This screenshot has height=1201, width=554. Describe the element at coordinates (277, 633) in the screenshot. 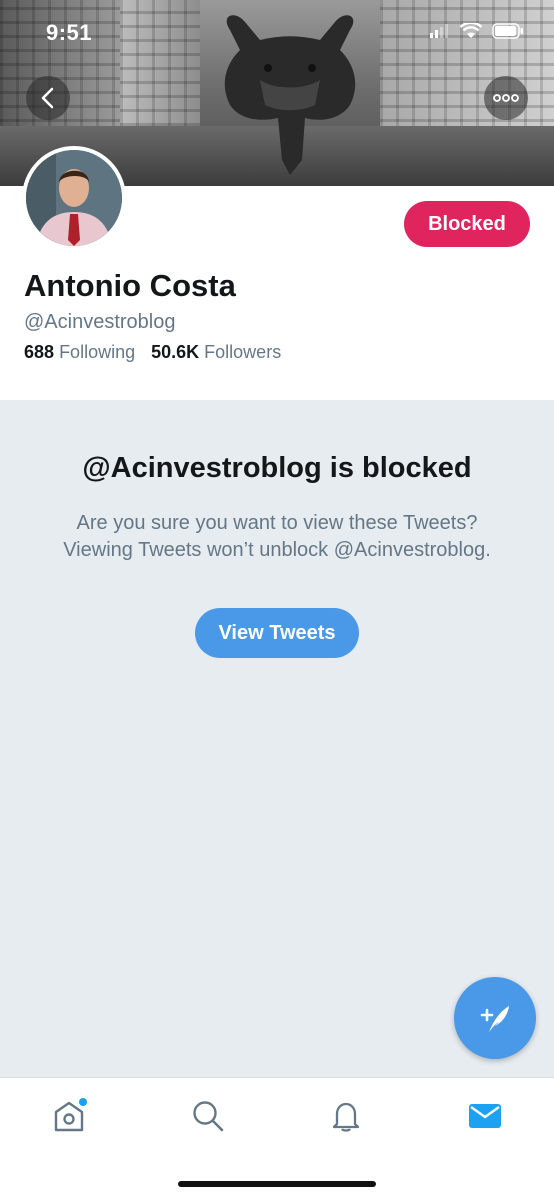

I see `view-tweets-button: View Tweets` at that location.